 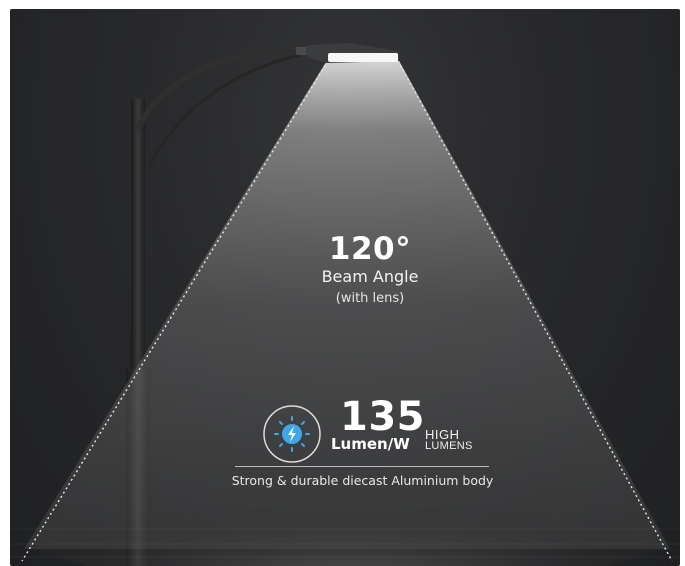 I want to click on efficiency-unit: Lumen/W, so click(x=370, y=444).